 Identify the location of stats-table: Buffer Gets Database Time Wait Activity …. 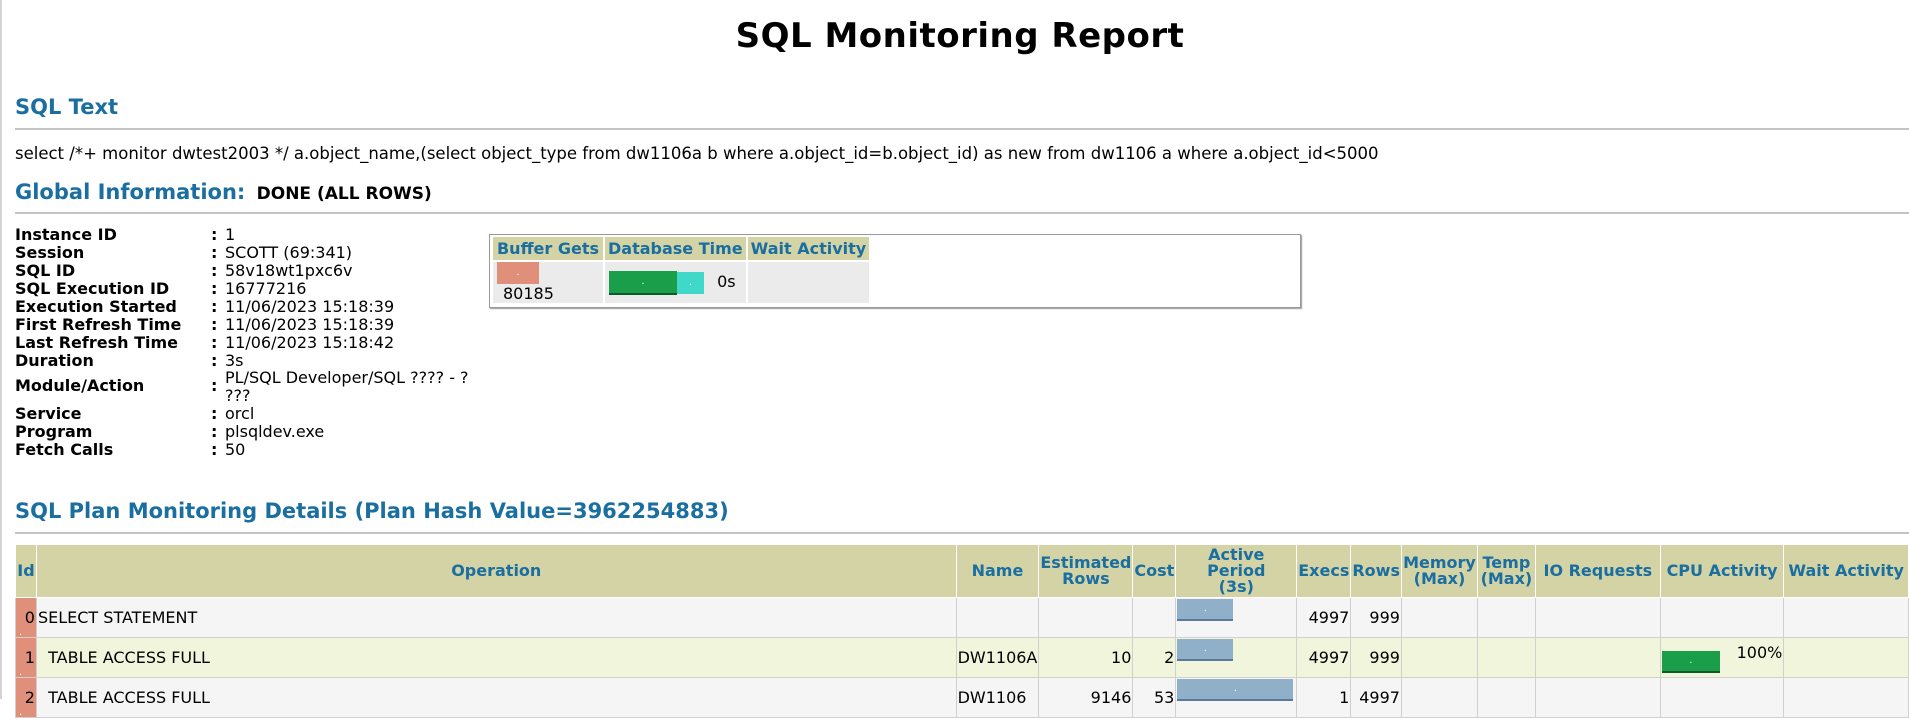
(682, 270).